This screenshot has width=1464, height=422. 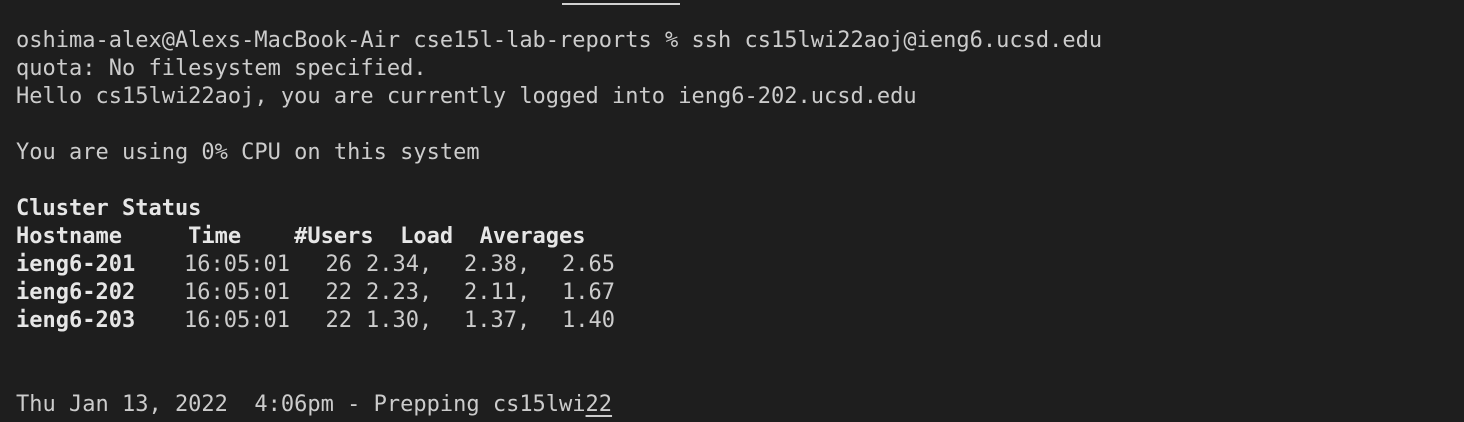 What do you see at coordinates (399, 264) in the screenshot?
I see `load-1: 2.34,` at bounding box center [399, 264].